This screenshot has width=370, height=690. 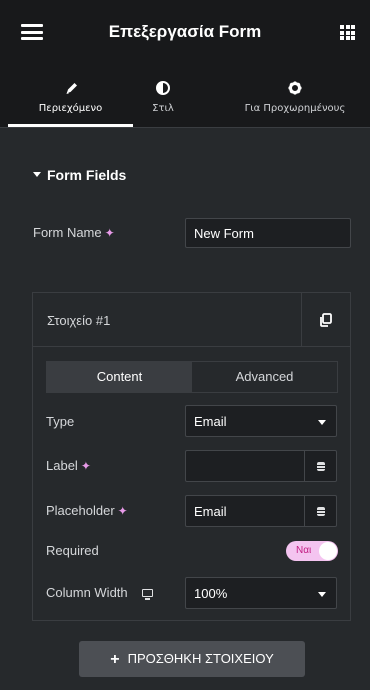 What do you see at coordinates (74, 232) in the screenshot?
I see `form-name-label: Form Name ✦` at bounding box center [74, 232].